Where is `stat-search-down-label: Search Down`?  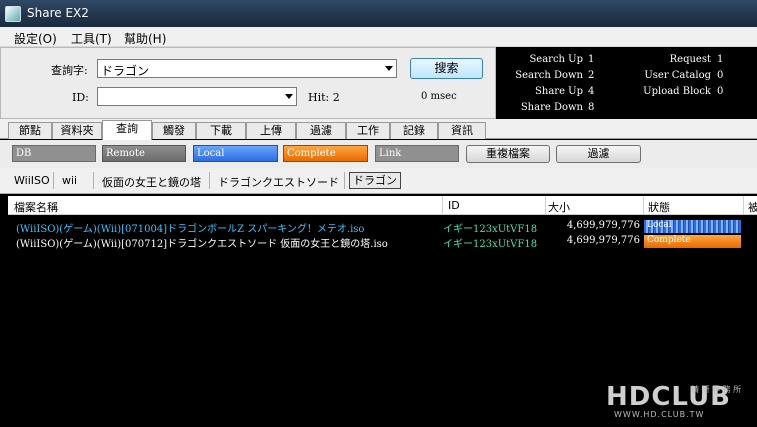
stat-search-down-label: Search Down is located at coordinates (549, 75).